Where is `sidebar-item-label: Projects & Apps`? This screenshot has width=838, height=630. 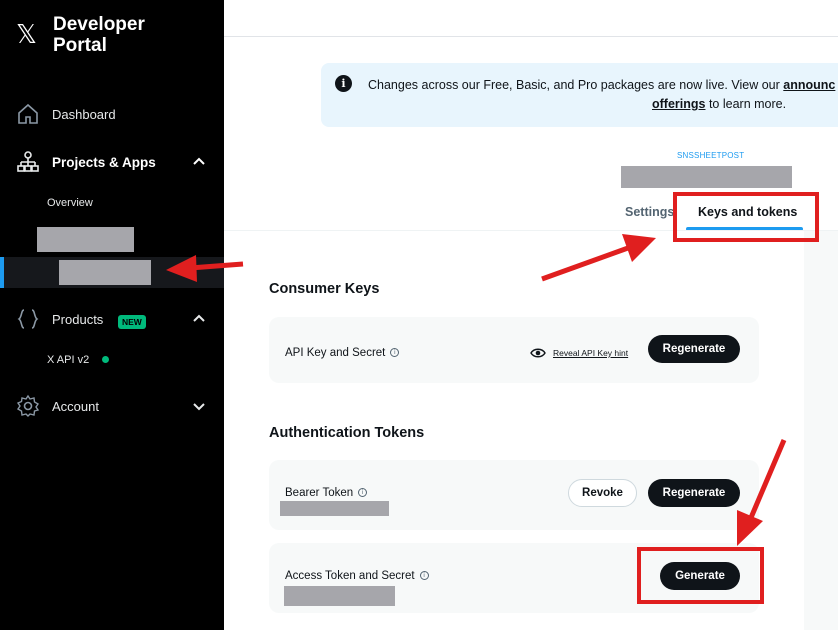 sidebar-item-label: Projects & Apps is located at coordinates (104, 162).